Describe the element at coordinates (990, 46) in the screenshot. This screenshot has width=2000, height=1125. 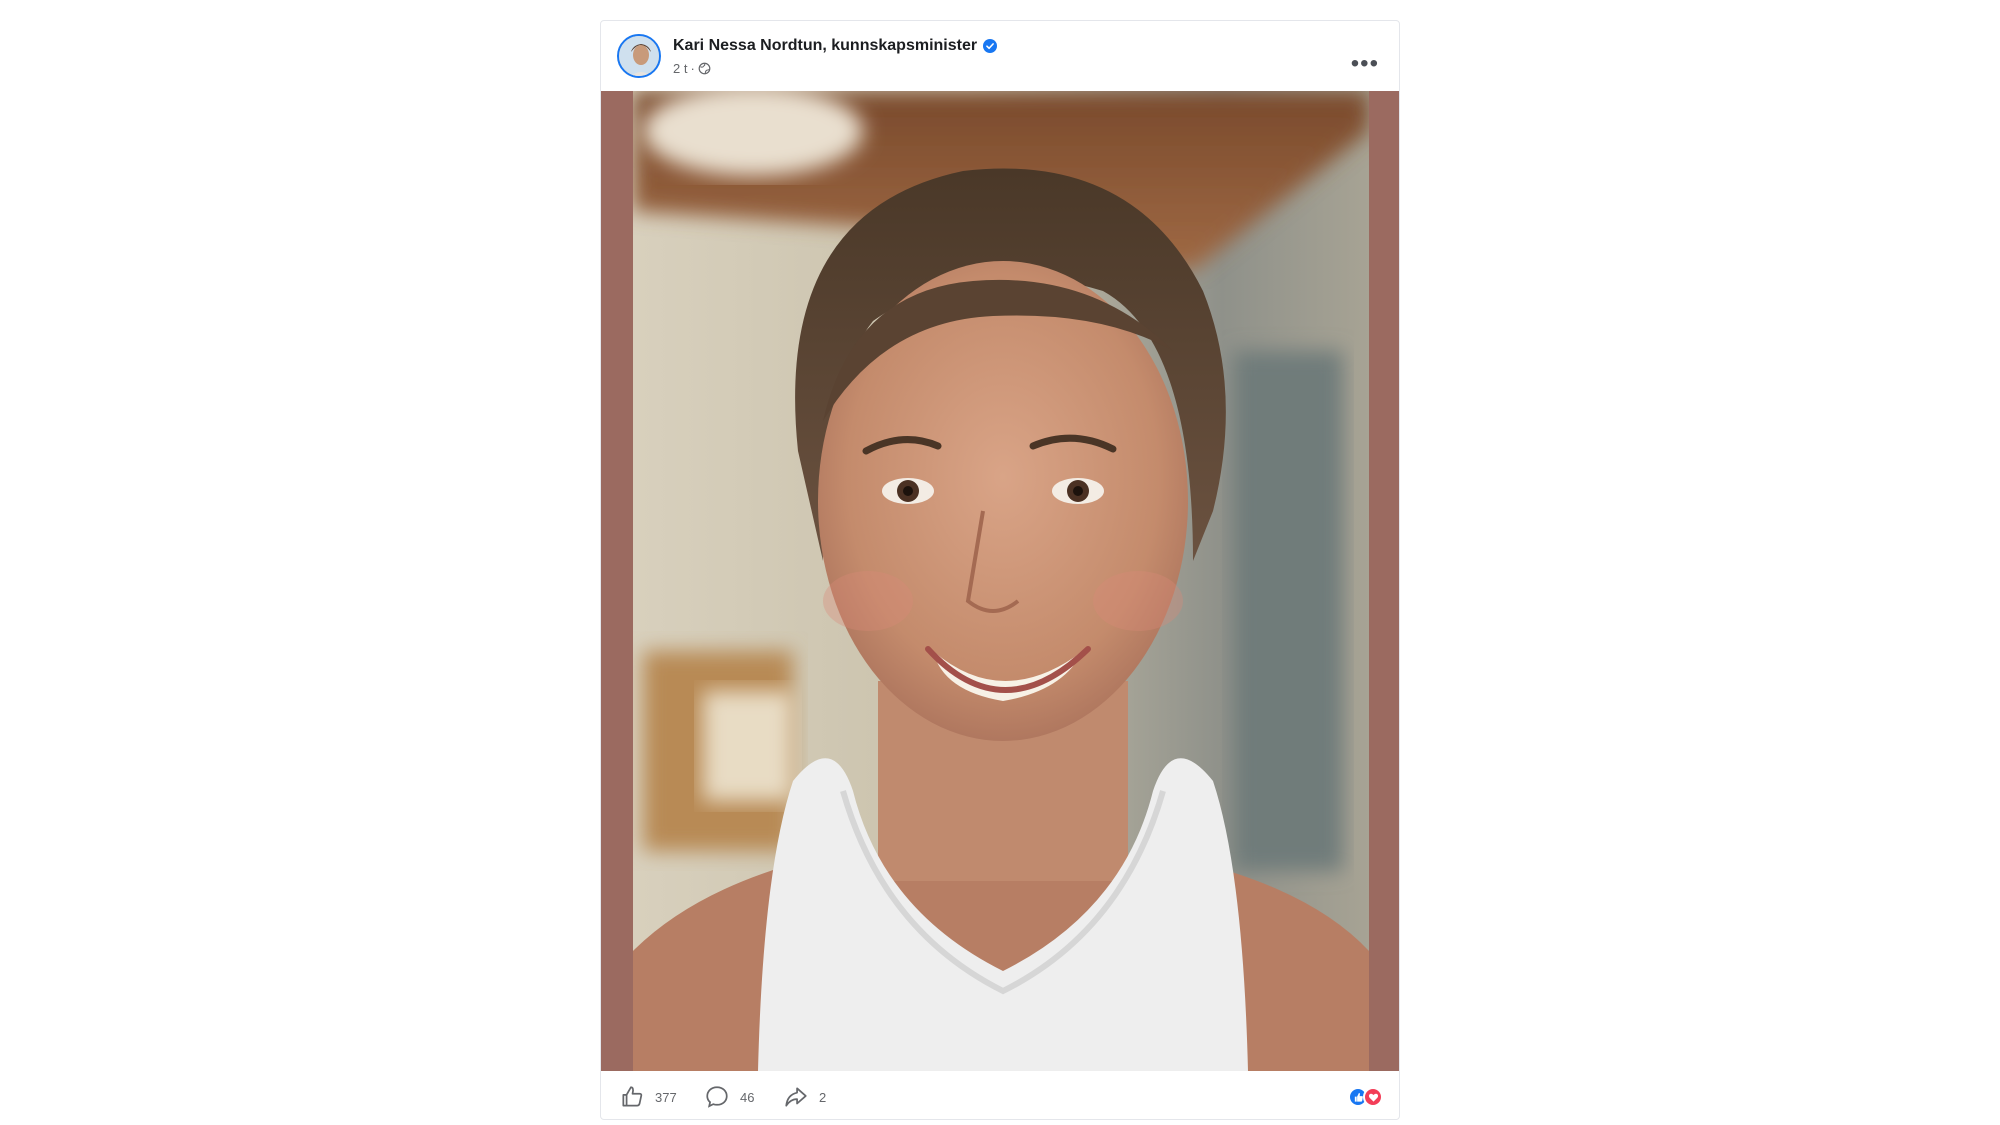
I see `verified-badge-icon` at that location.